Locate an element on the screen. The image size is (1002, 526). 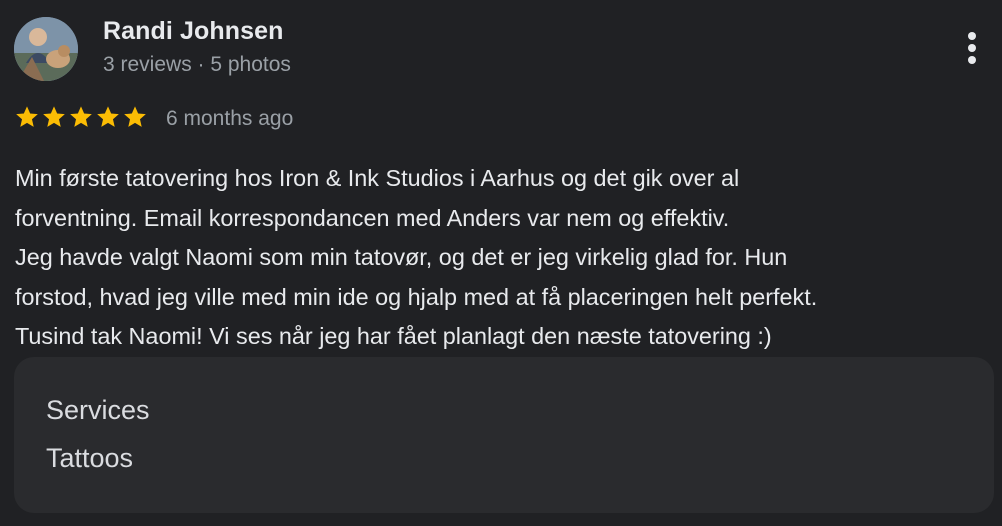
more-options-button is located at coordinates (972, 48).